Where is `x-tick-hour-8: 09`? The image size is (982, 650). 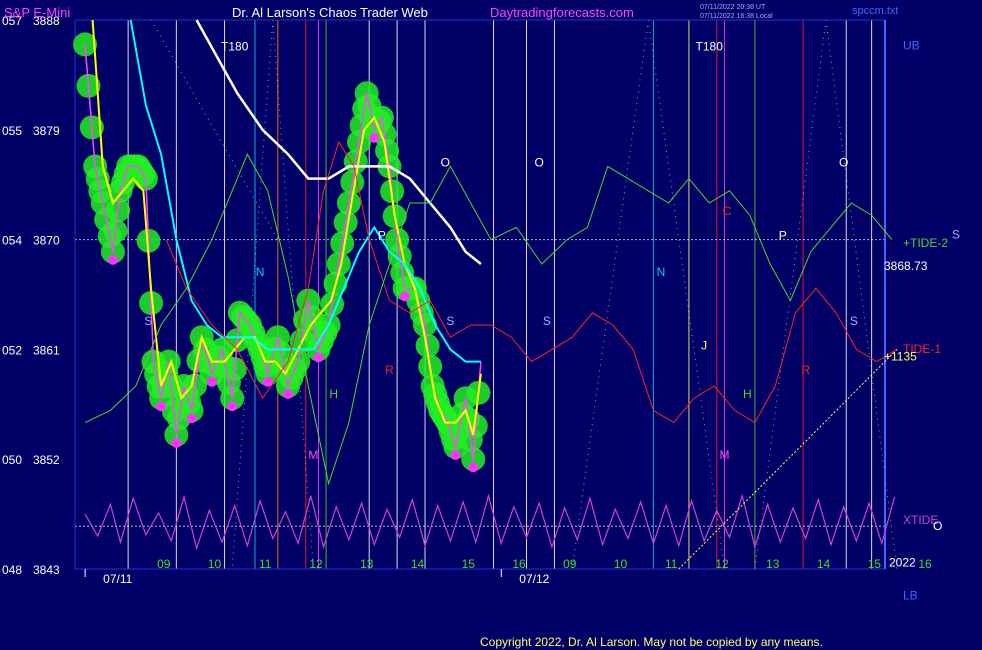
x-tick-hour-8: 09 is located at coordinates (570, 564).